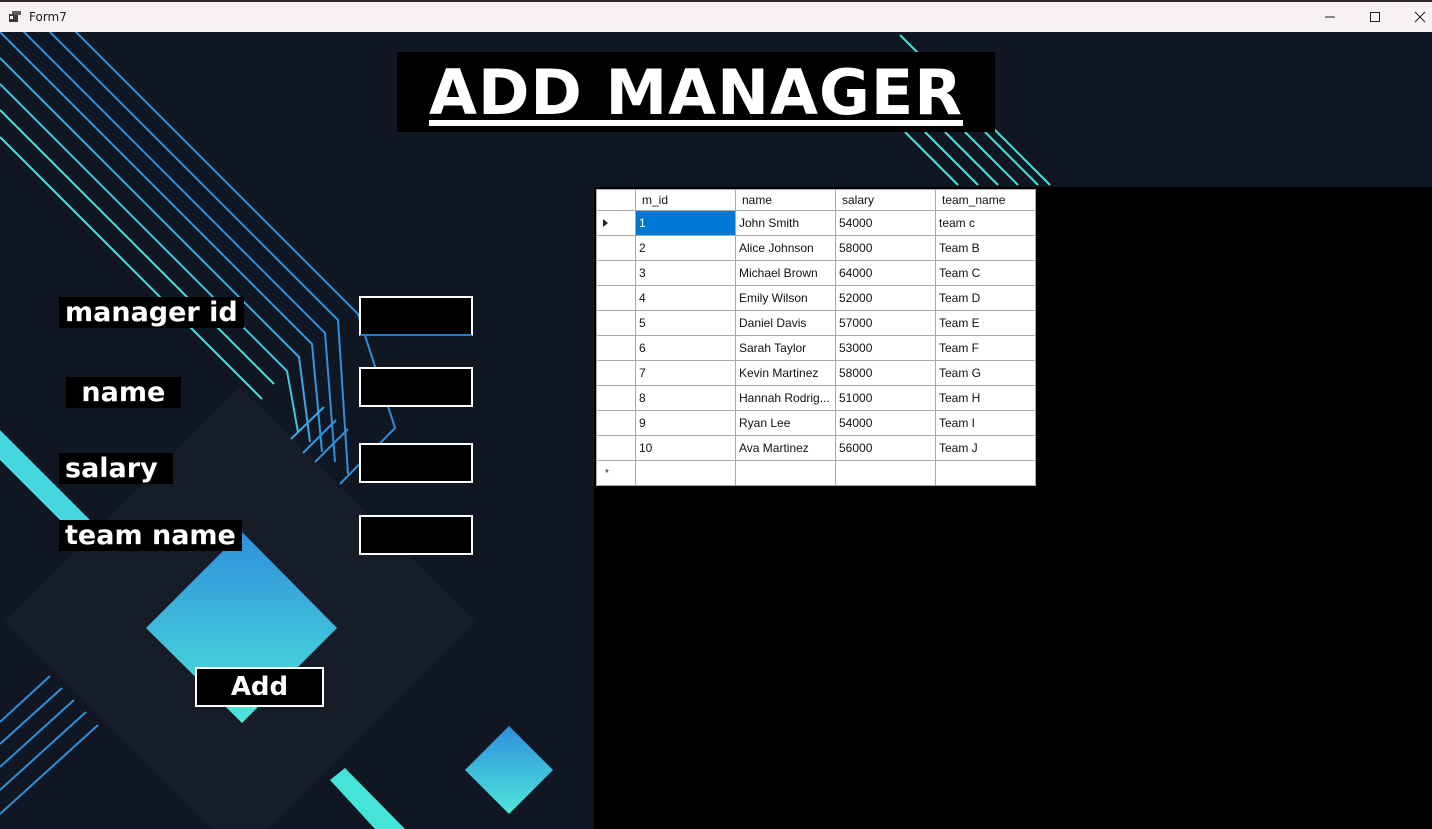 Image resolution: width=1432 pixels, height=829 pixels. What do you see at coordinates (685, 273) in the screenshot?
I see `cell-m-id: 3` at bounding box center [685, 273].